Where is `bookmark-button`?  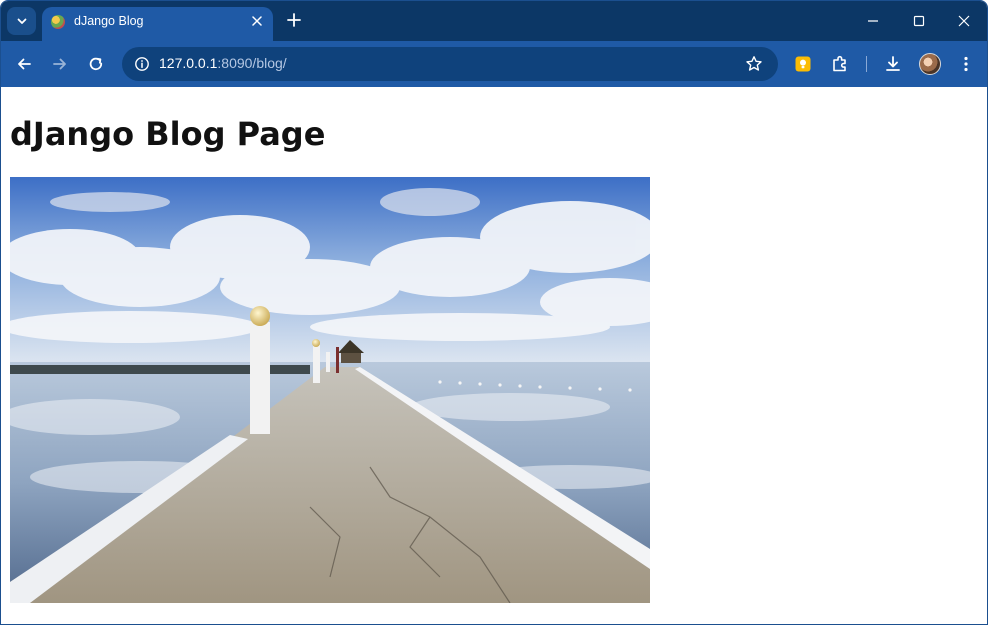
bookmark-button is located at coordinates (754, 64).